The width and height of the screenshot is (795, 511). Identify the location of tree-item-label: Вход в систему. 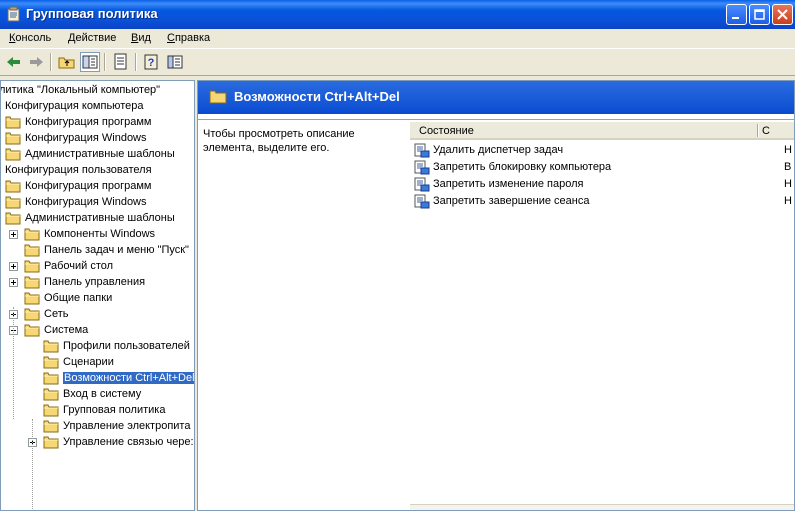
(102, 394).